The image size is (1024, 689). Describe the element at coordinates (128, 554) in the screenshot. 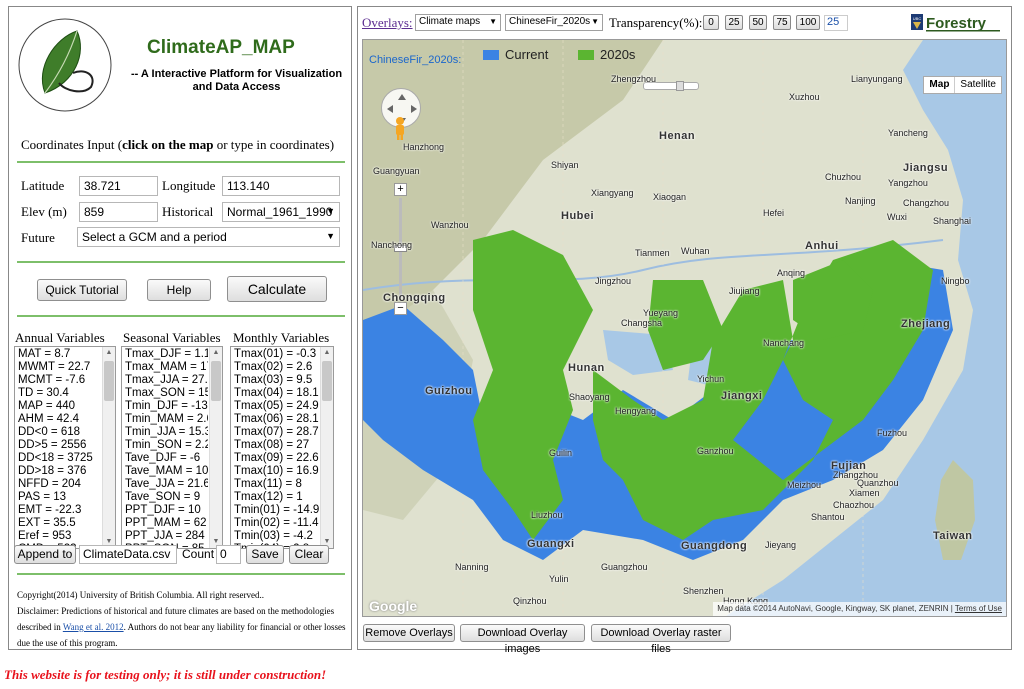

I see `filename-input: ClimateData.csv` at that location.